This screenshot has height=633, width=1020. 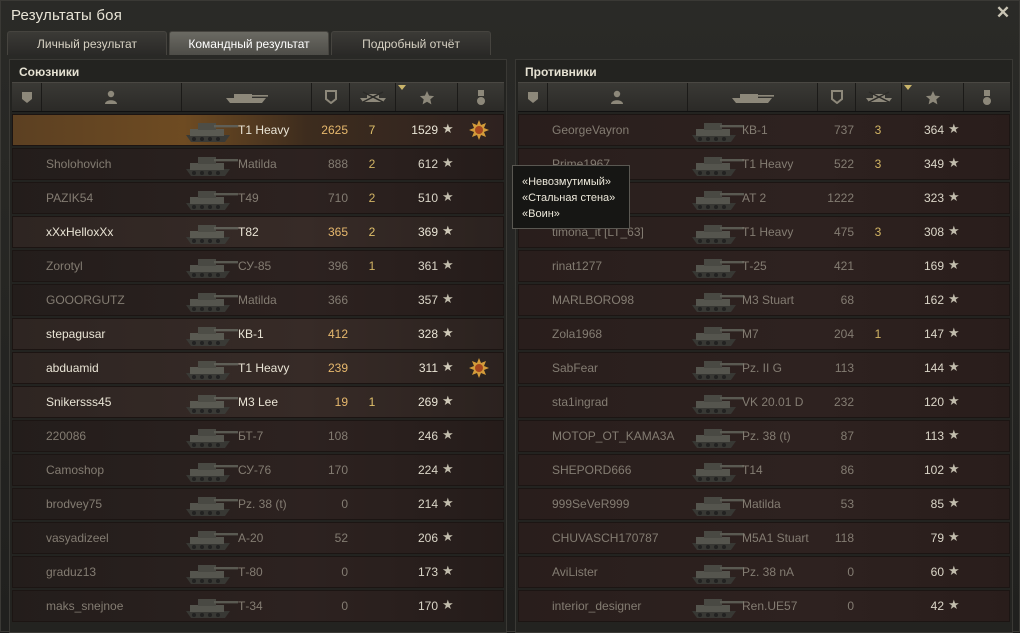 I want to click on experience-star-icon, so click(x=427, y=98).